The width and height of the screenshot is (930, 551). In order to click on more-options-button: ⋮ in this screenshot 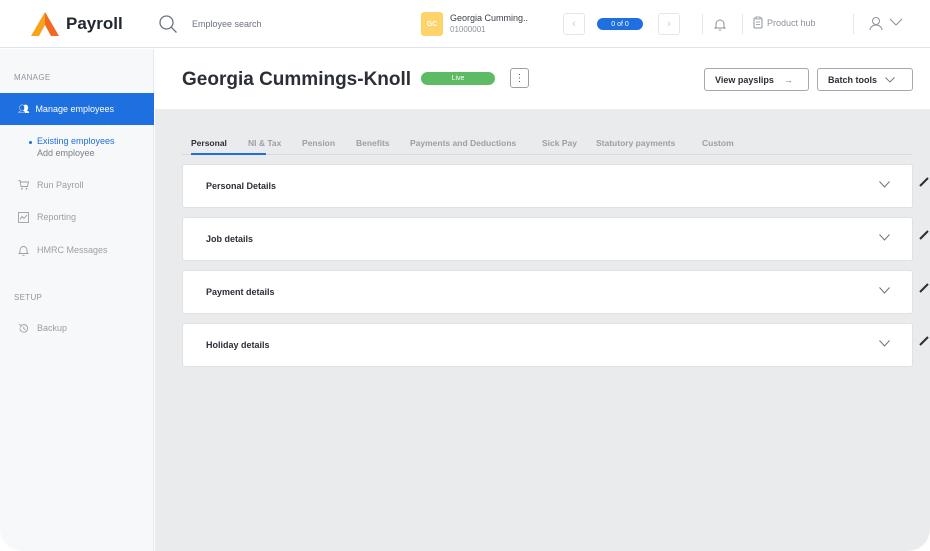, I will do `click(519, 78)`.